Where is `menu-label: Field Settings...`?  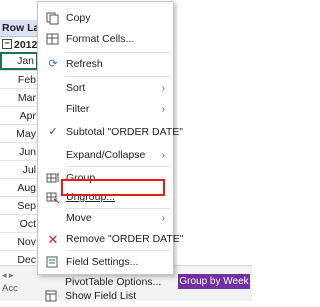
menu-label: Field Settings... is located at coordinates (102, 262).